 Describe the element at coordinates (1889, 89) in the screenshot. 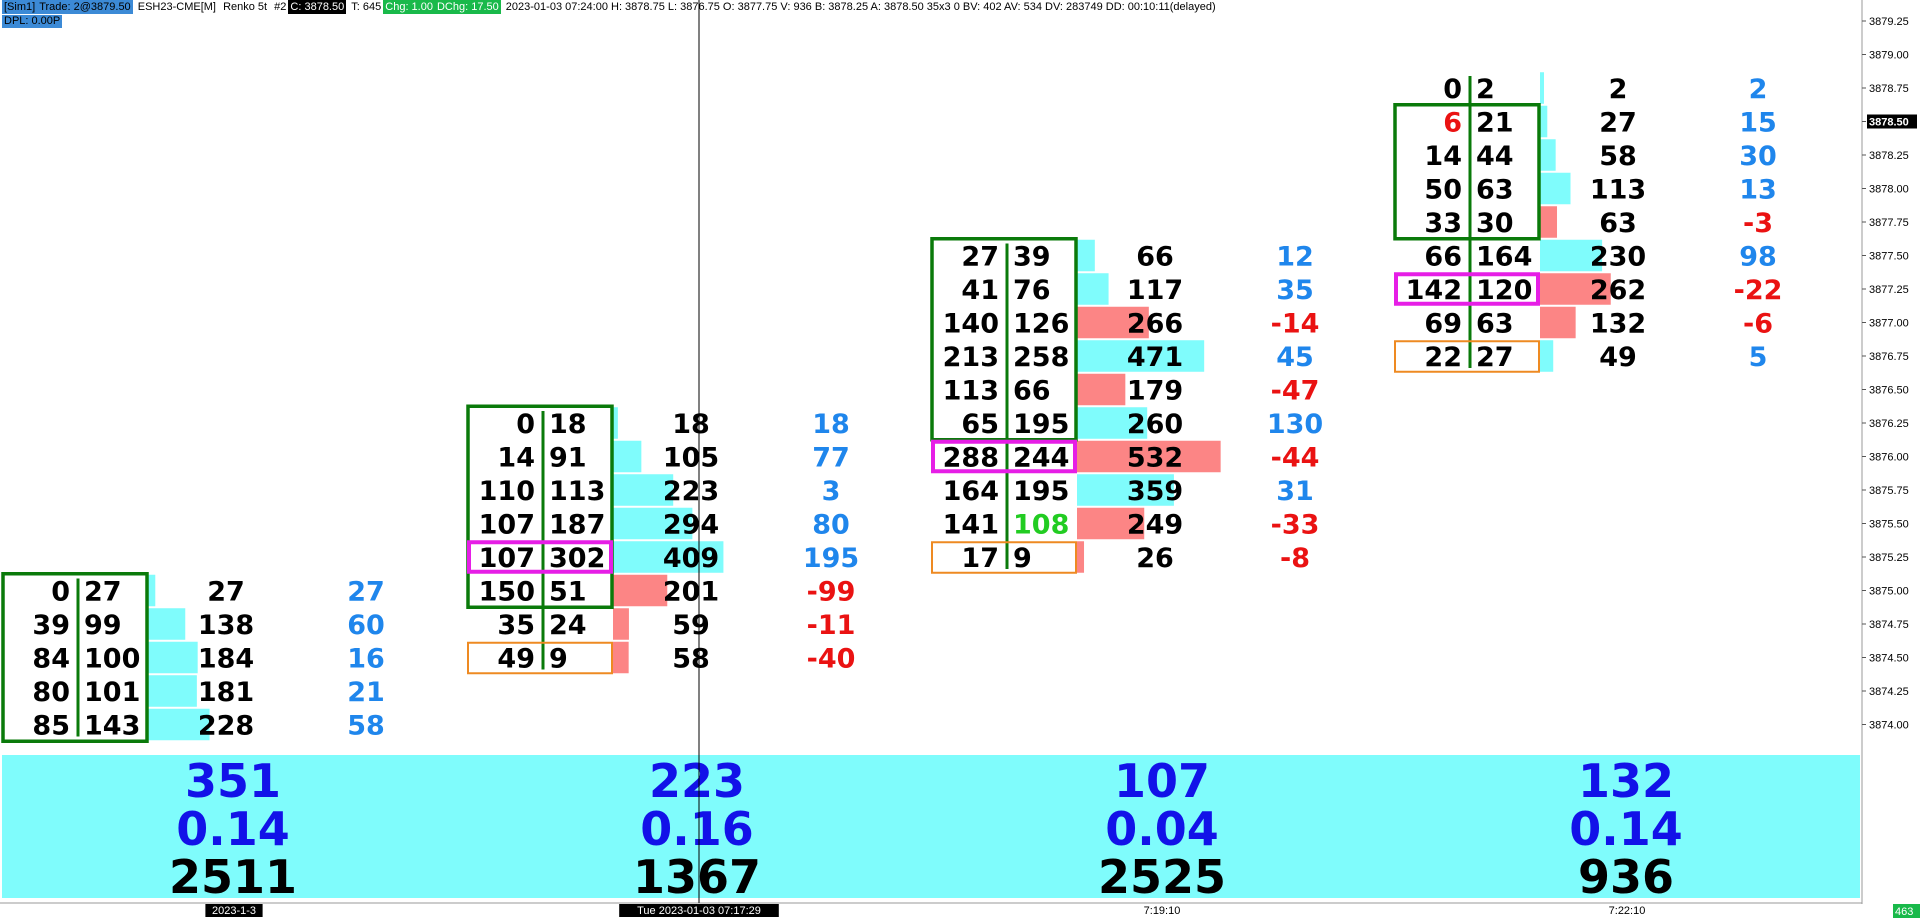

I see `price-tick-label: 3878.75` at that location.